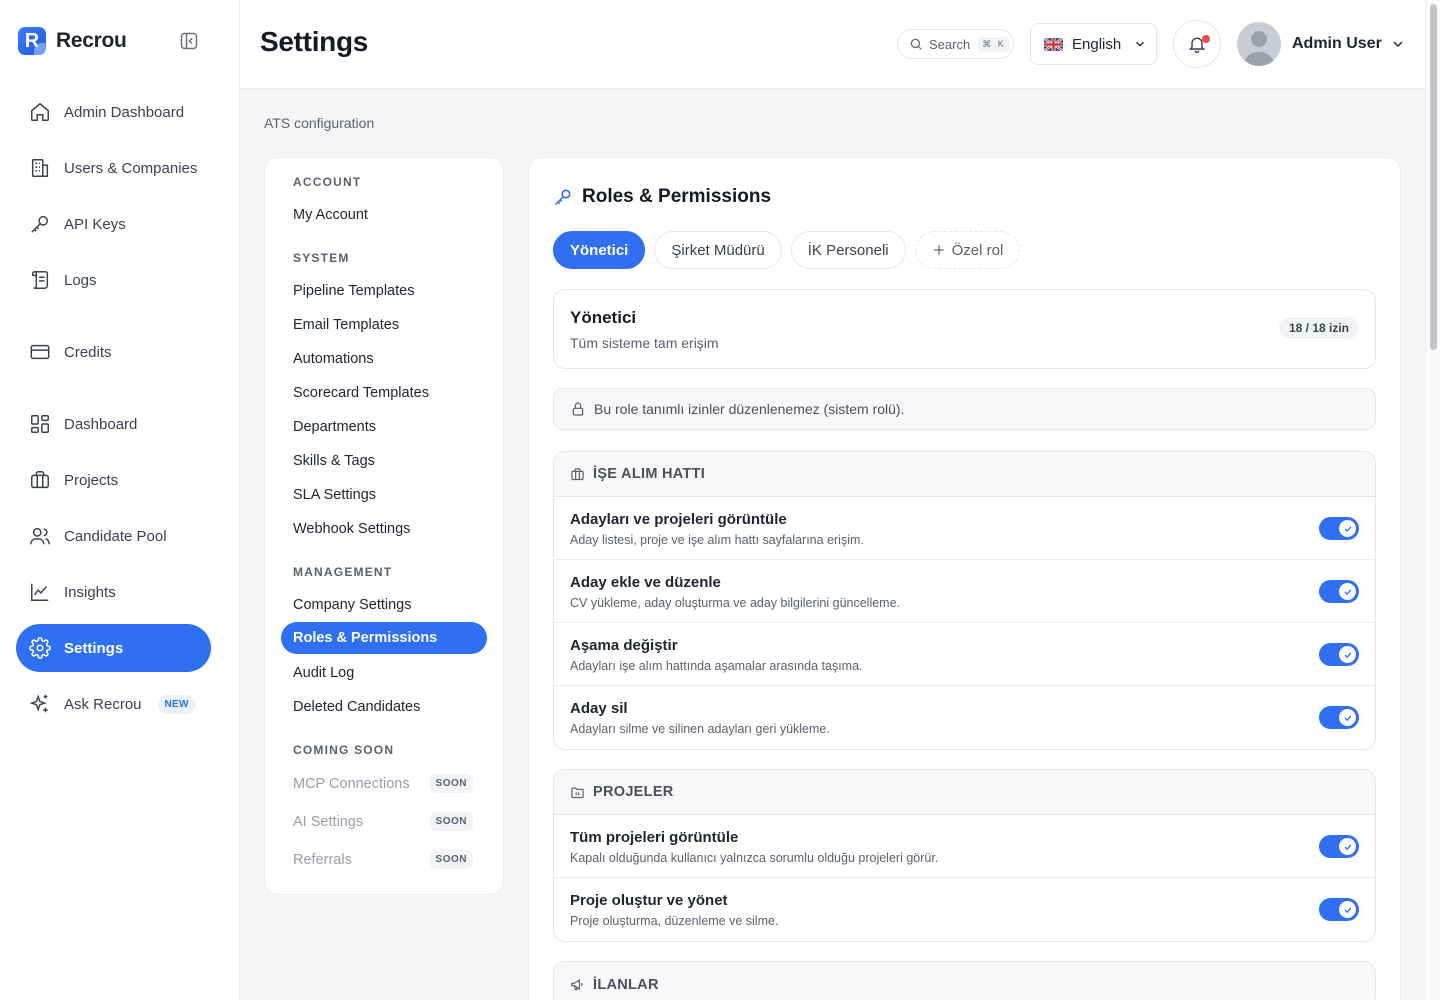  Describe the element at coordinates (384, 638) in the screenshot. I see `settings-item-roles-permissions: Roles & Permissions` at that location.